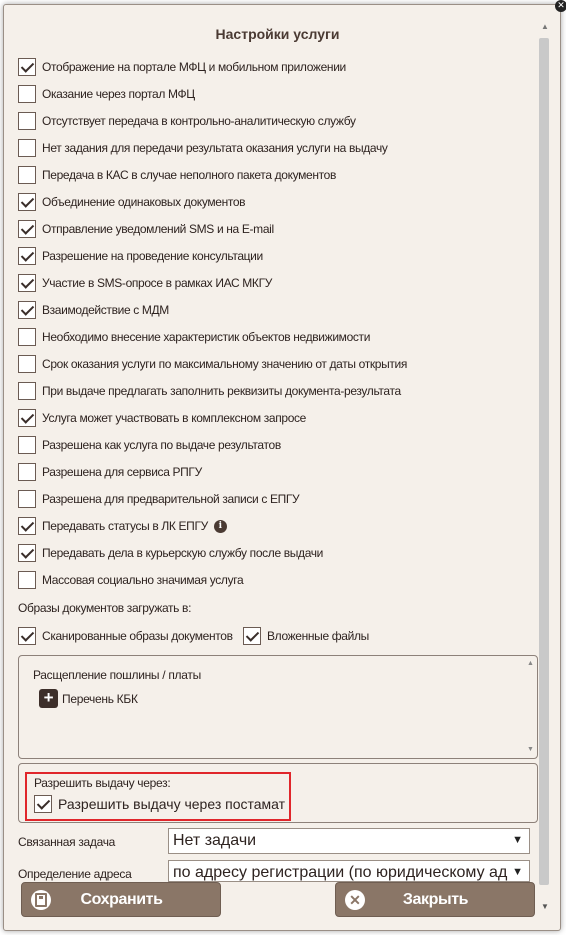  What do you see at coordinates (530, 749) in the screenshot?
I see `panel-scroll-down-icon: ▼` at bounding box center [530, 749].